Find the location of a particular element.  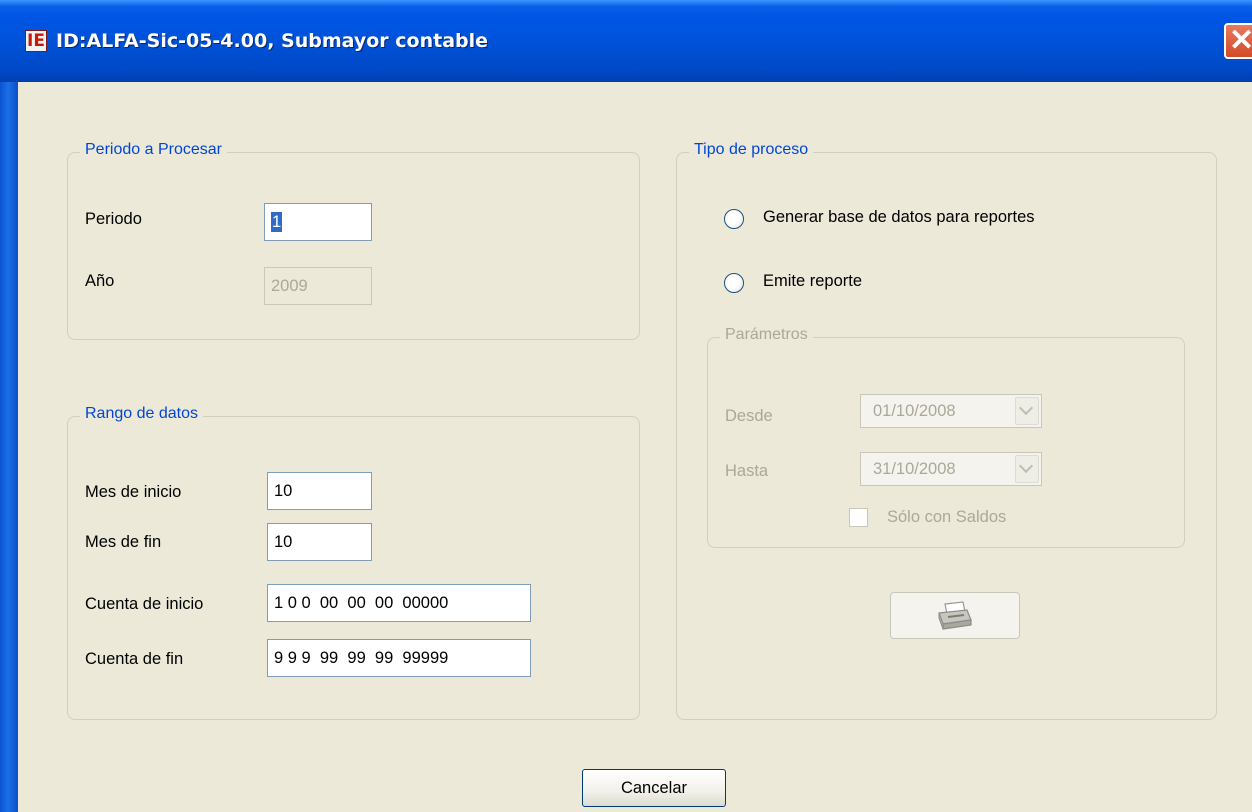

emite-radio is located at coordinates (734, 283).